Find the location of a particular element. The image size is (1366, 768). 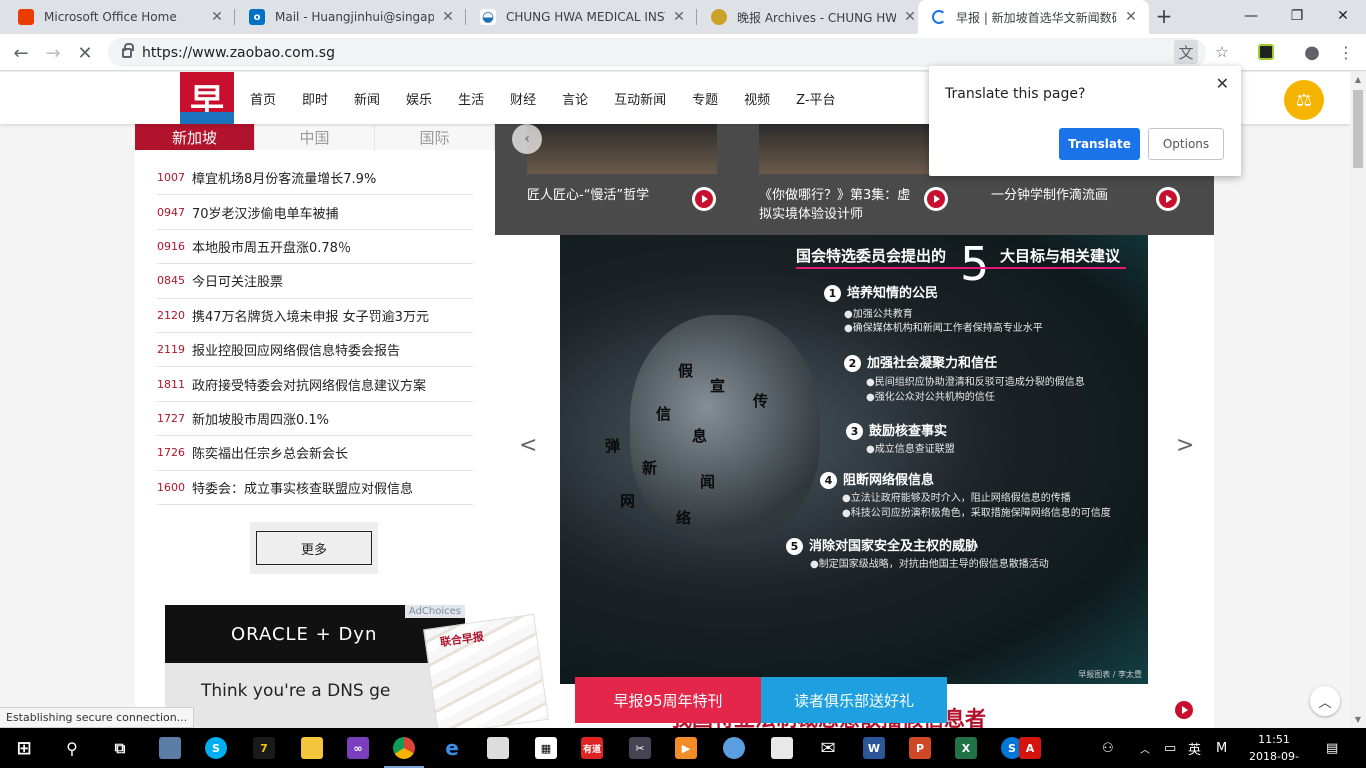

address-bar: https://www.zaobao.com.sg is located at coordinates (657, 52).